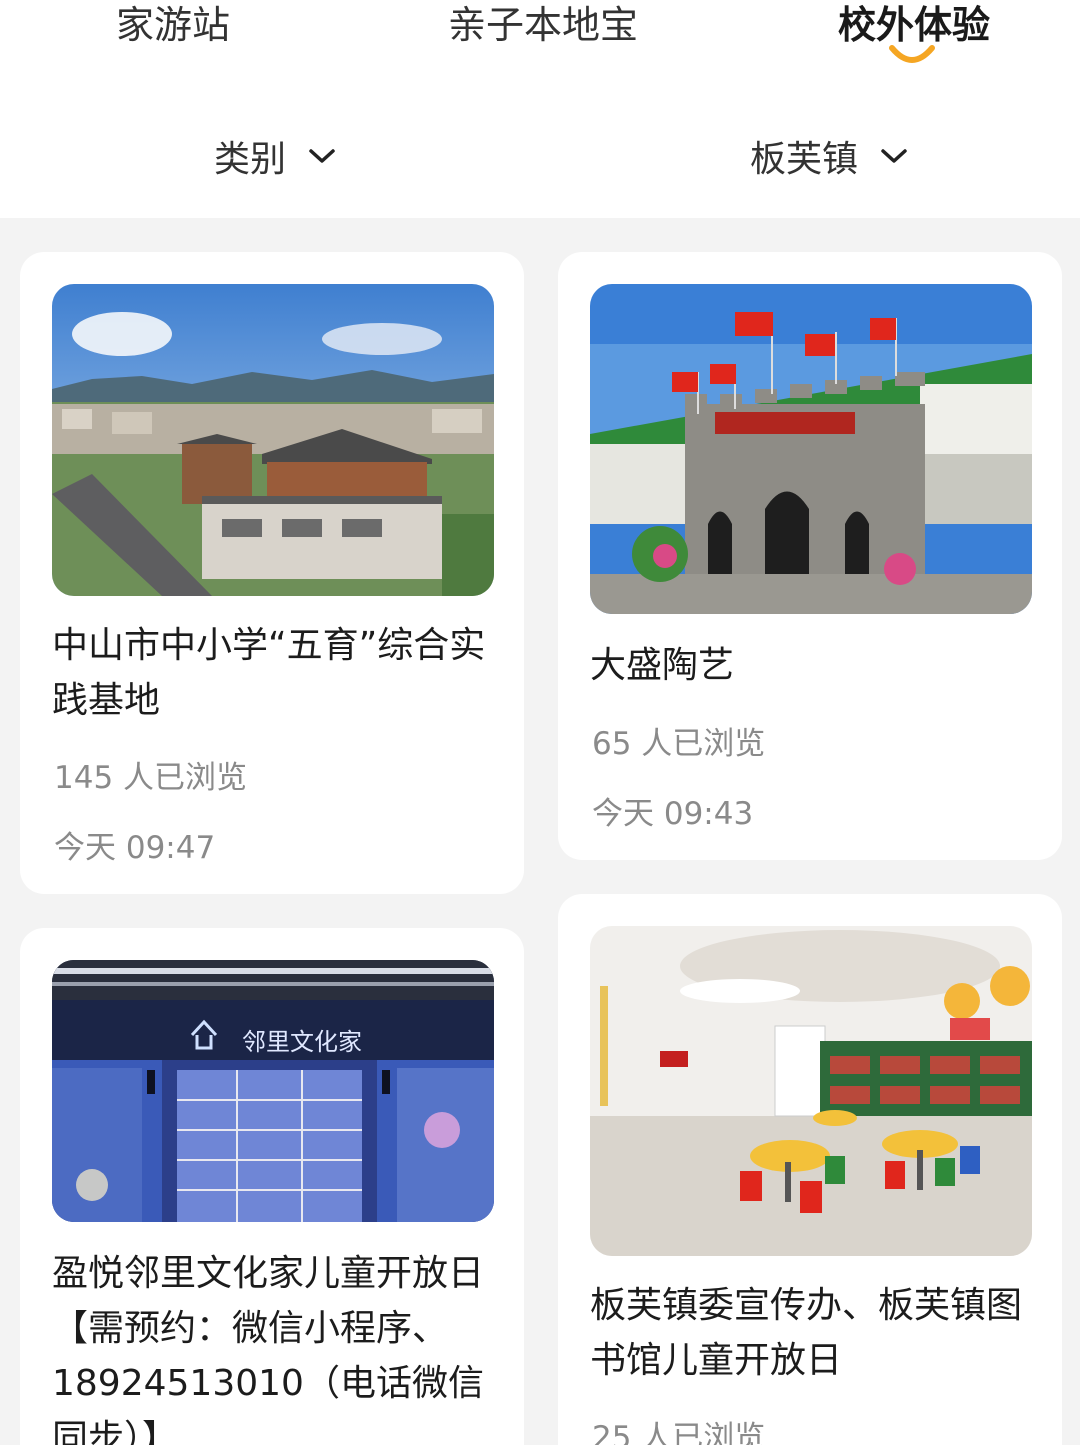 This screenshot has width=1080, height=1445. Describe the element at coordinates (811, 449) in the screenshot. I see `card-image-stone-gate` at that location.